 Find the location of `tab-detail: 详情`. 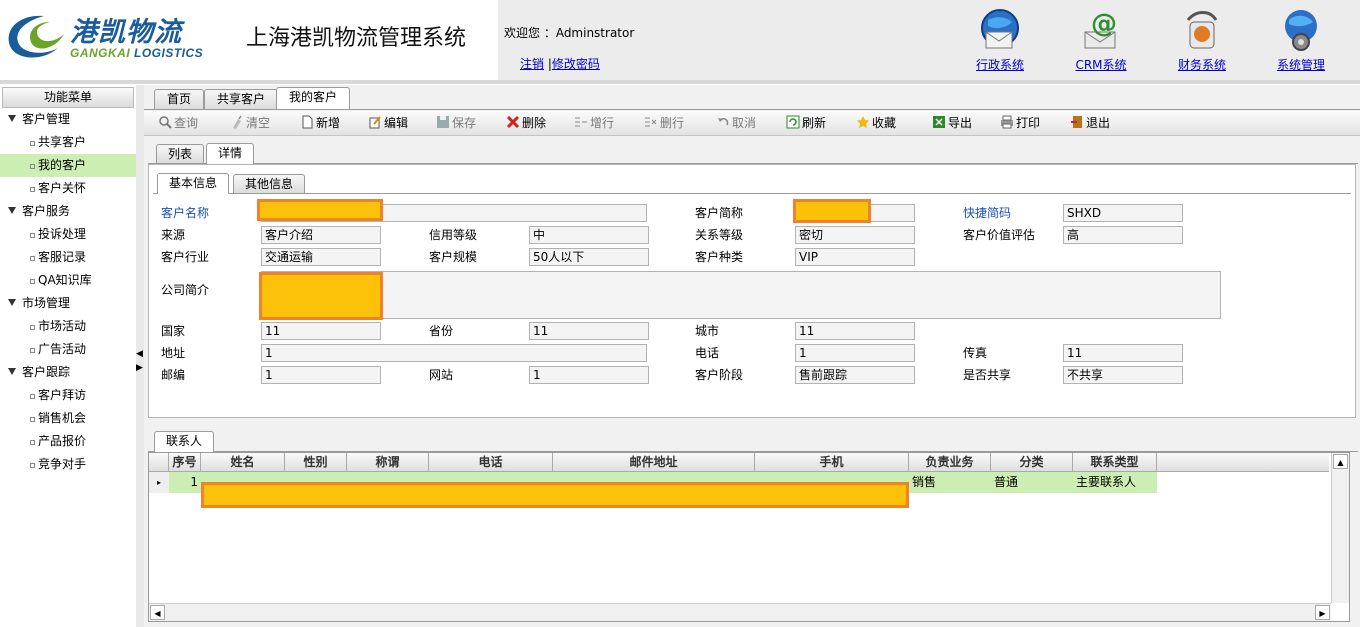

tab-detail: 详情 is located at coordinates (230, 153).